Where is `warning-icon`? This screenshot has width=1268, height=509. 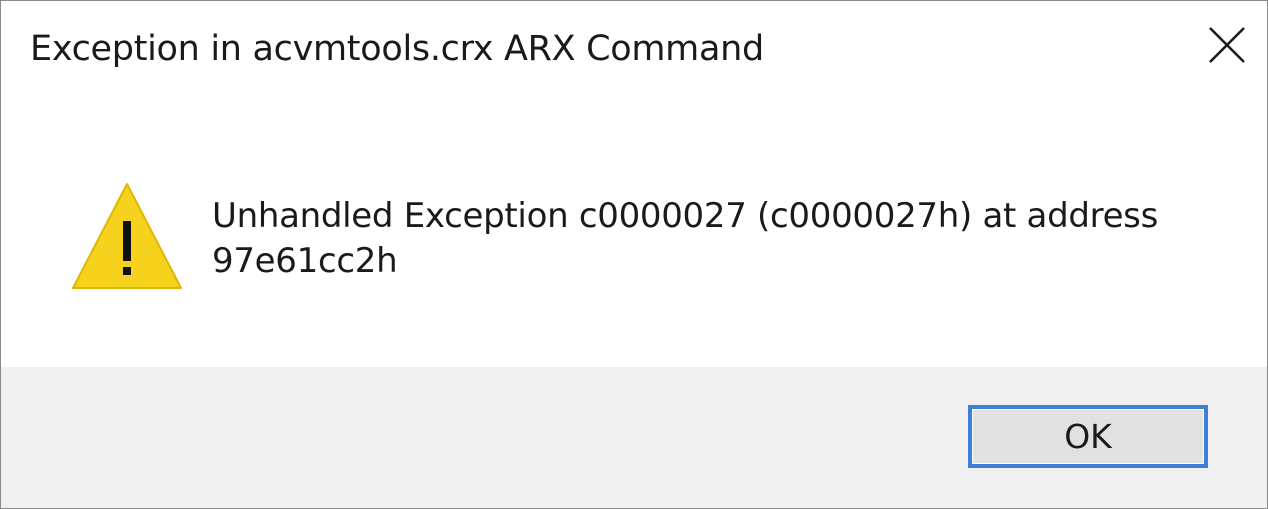
warning-icon is located at coordinates (127, 236).